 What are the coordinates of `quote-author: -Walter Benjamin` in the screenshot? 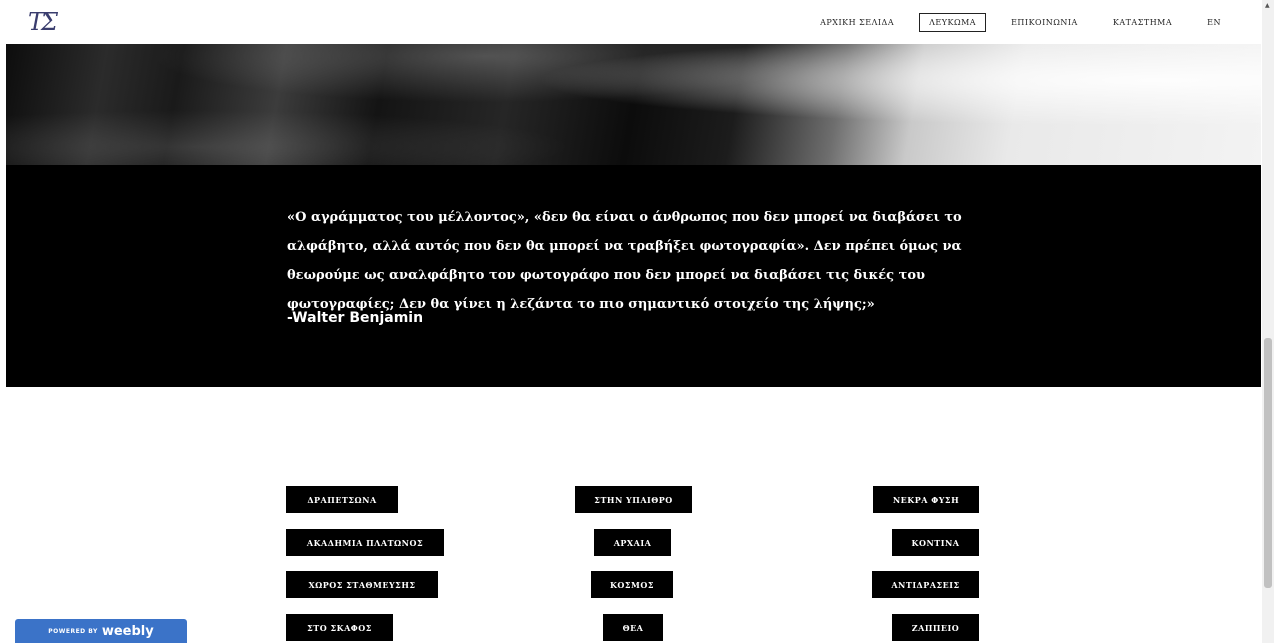 It's located at (355, 318).